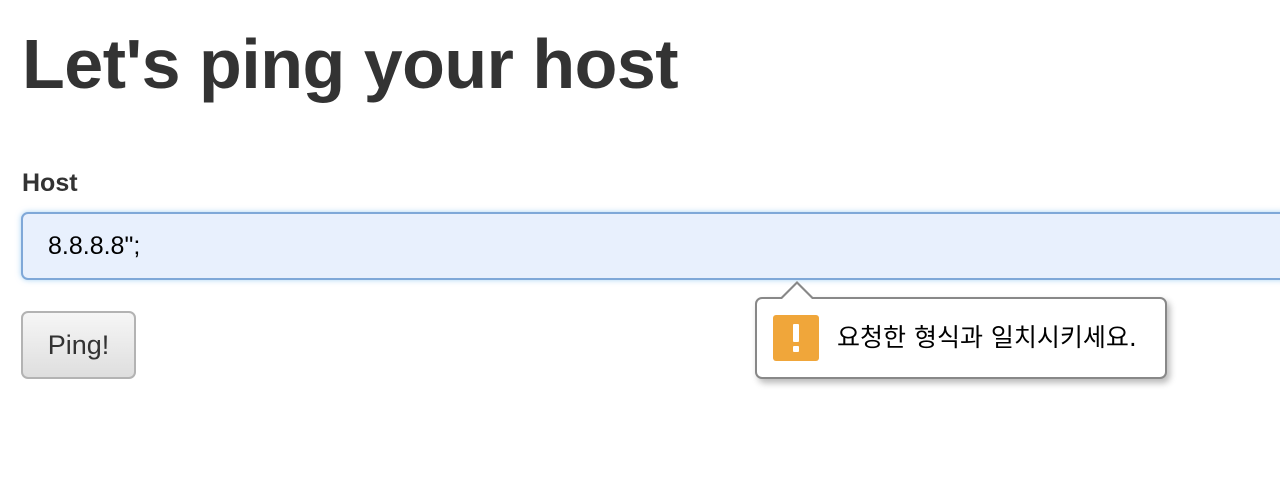  Describe the element at coordinates (78, 345) in the screenshot. I see `ping-button: Ping!` at that location.